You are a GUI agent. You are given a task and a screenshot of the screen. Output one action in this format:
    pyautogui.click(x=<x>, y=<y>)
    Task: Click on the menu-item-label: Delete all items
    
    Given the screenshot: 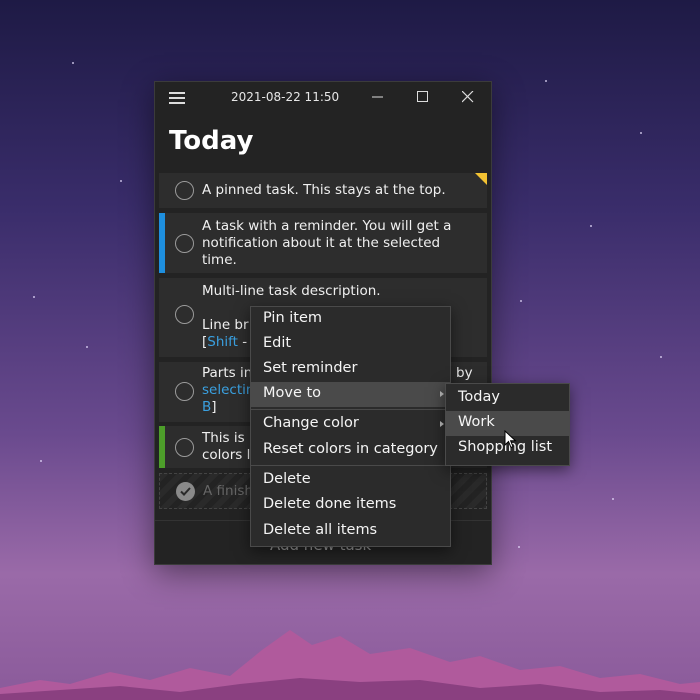 What is the action you would take?
    pyautogui.click(x=320, y=530)
    